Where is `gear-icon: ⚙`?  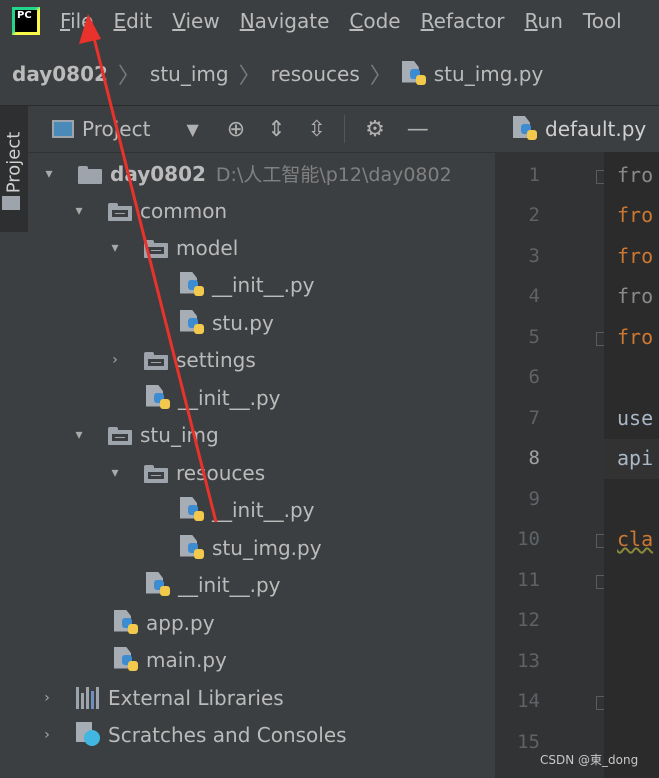
gear-icon: ⚙ is located at coordinates (375, 129).